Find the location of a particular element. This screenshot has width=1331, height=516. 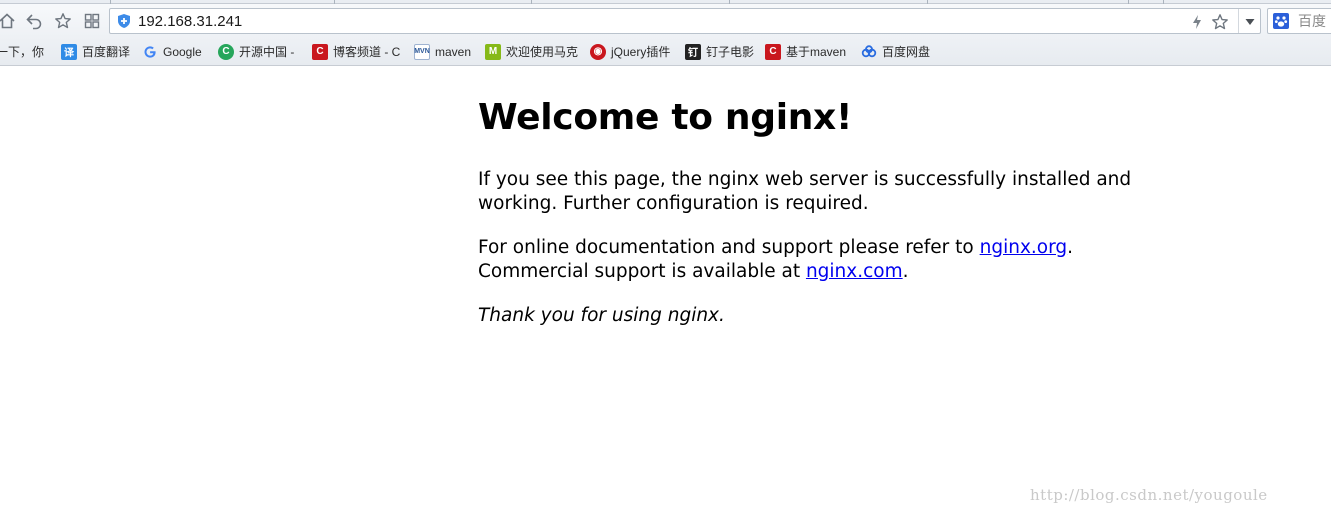

bookmark-item: ◉ jQuery插件 is located at coordinates (630, 51).